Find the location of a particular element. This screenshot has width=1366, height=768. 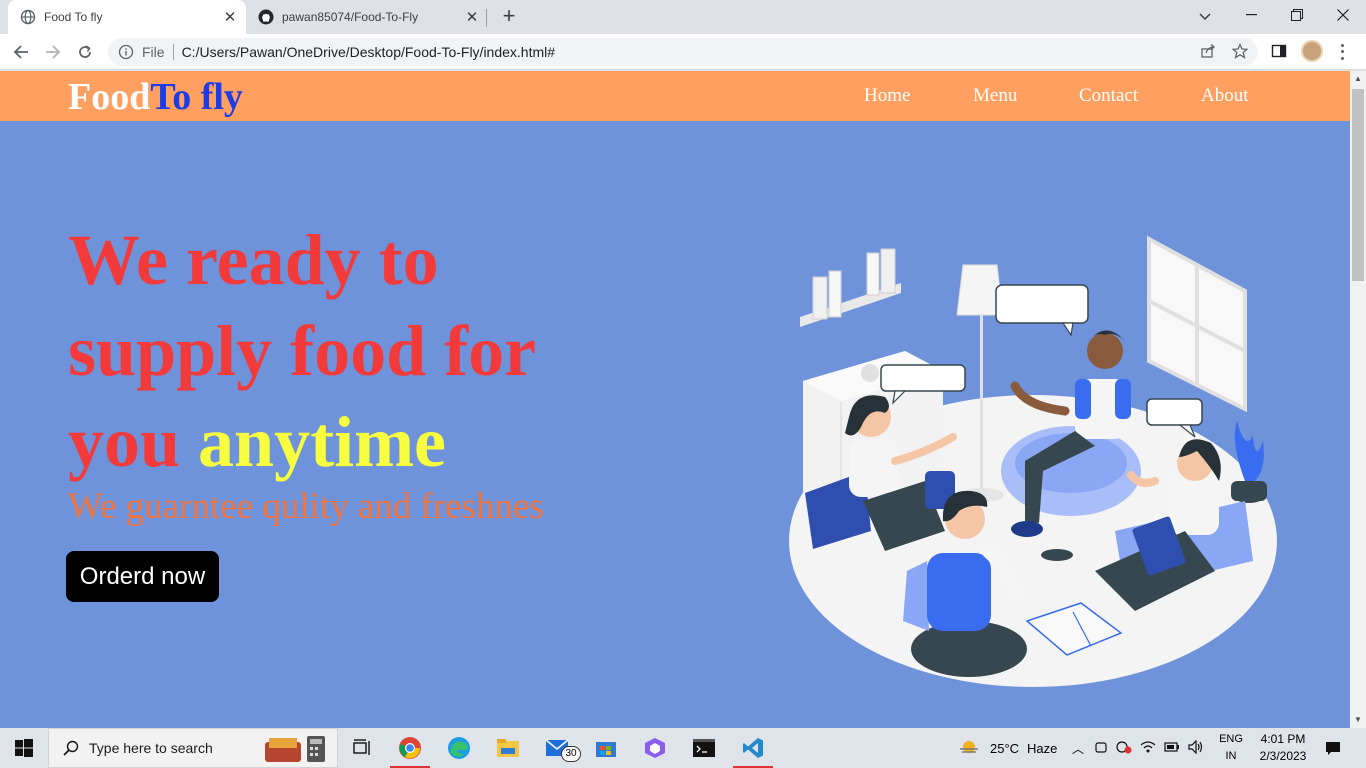

hero-highlight-anytime: anytime is located at coordinates (322, 442).